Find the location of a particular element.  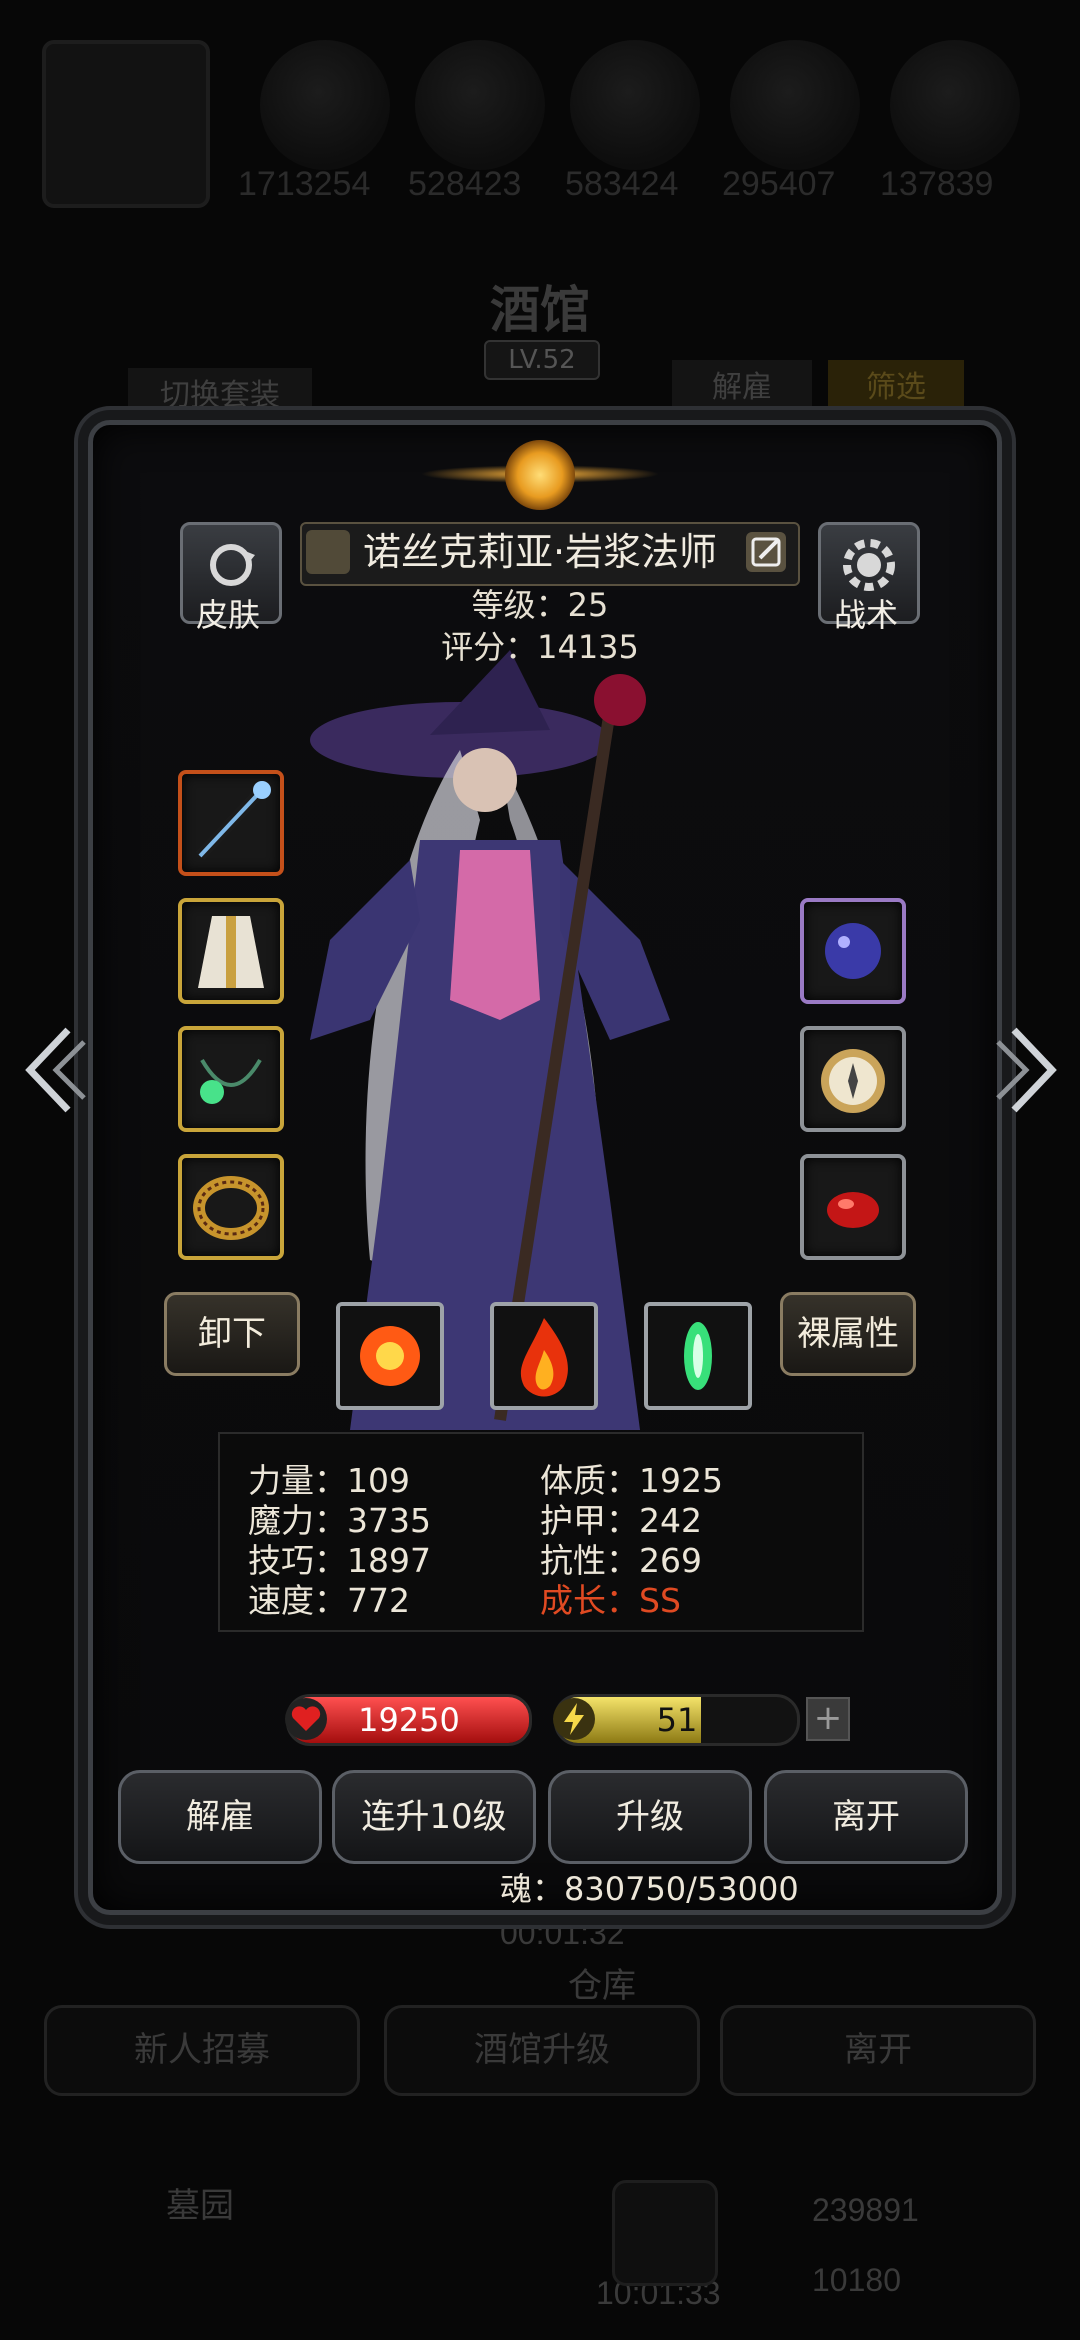

tavern-timer: 00:01:32 is located at coordinates (562, 1933).